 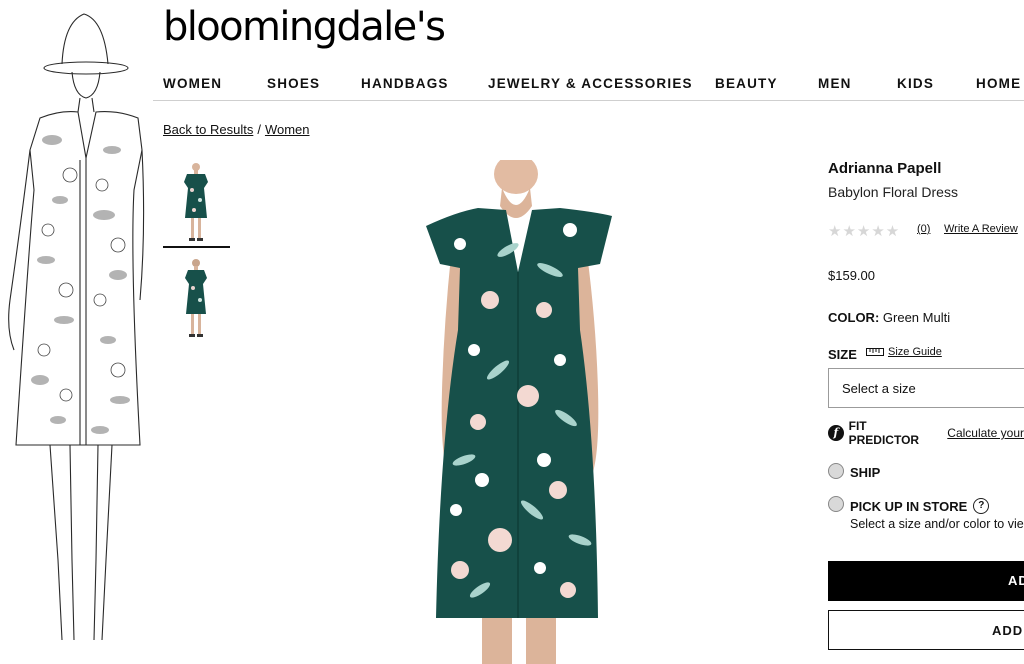 What do you see at coordinates (998, 83) in the screenshot?
I see `nav-home: HOME` at bounding box center [998, 83].